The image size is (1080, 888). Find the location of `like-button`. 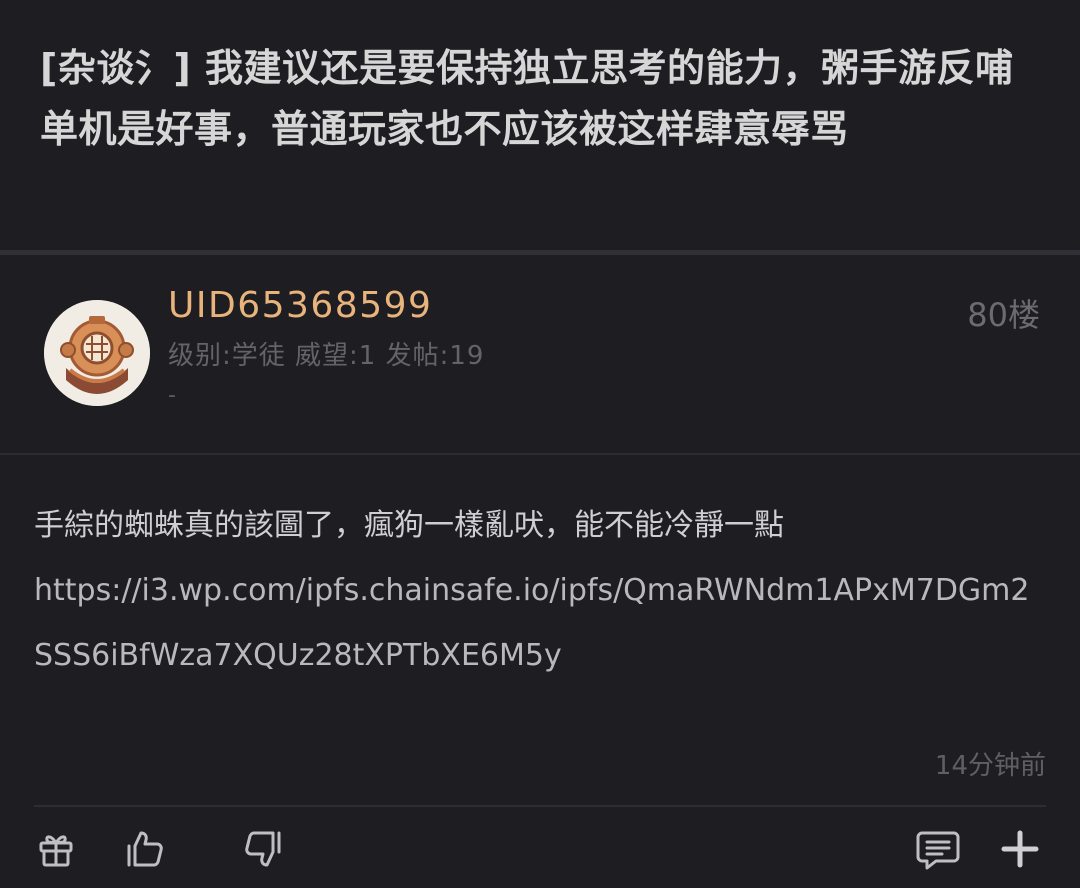

like-button is located at coordinates (144, 849).